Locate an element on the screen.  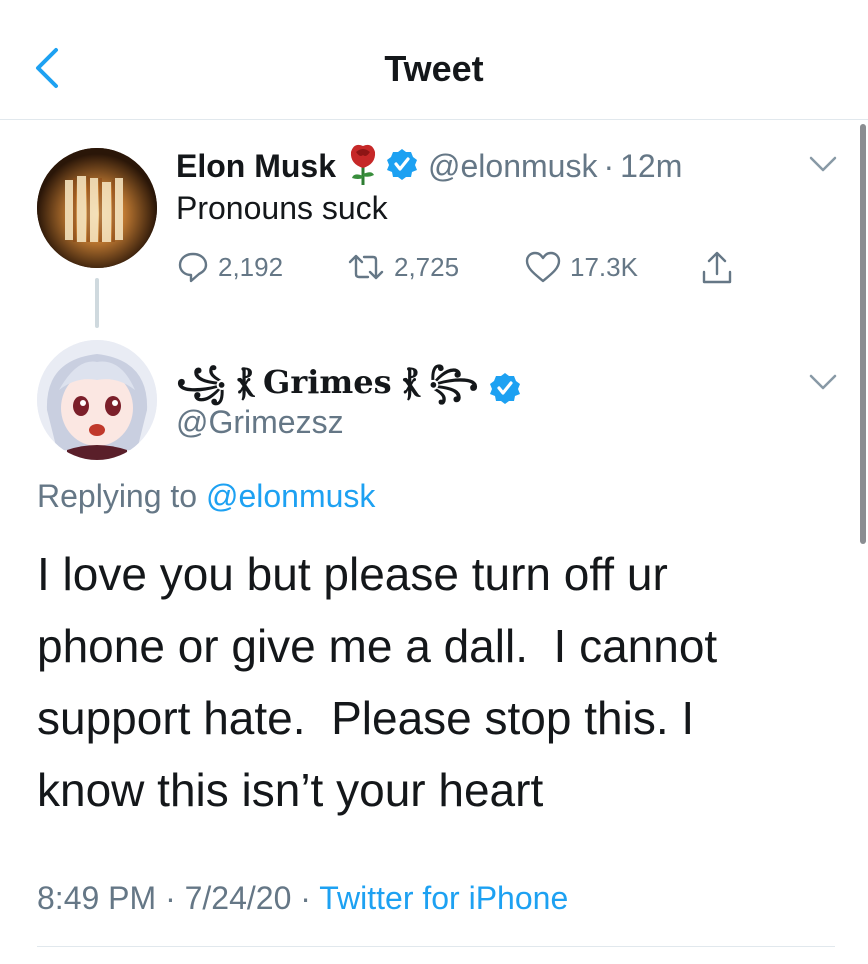
like-icon is located at coordinates (543, 267).